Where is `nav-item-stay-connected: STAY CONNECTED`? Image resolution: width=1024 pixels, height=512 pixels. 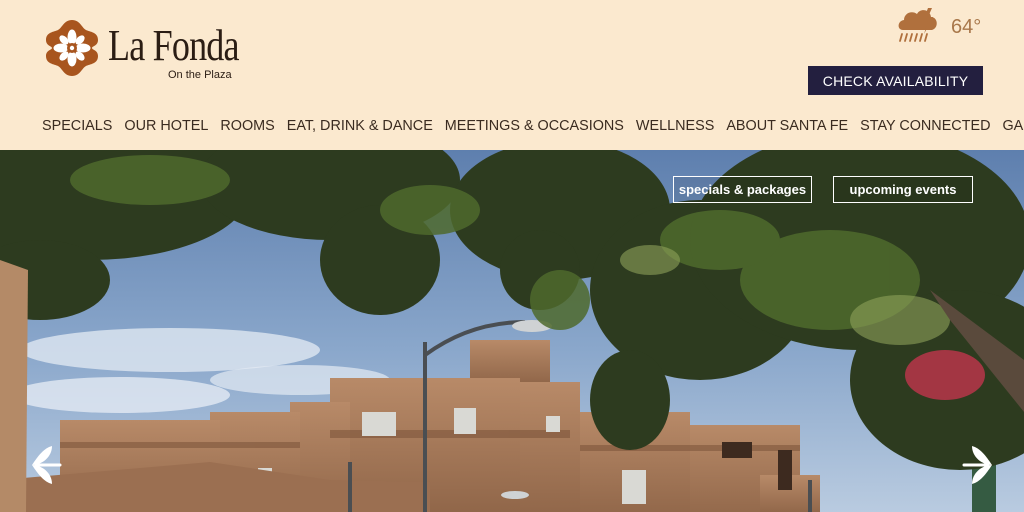 nav-item-stay-connected: STAY CONNECTED is located at coordinates (925, 126).